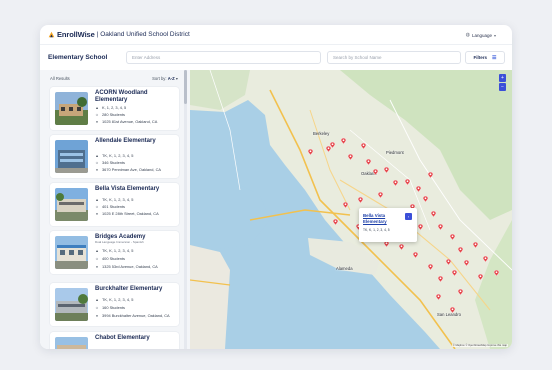 This screenshot has height=370, width=552. Describe the element at coordinates (135, 189) in the screenshot. I see `school-name: Bella Vista Elementary` at that location.